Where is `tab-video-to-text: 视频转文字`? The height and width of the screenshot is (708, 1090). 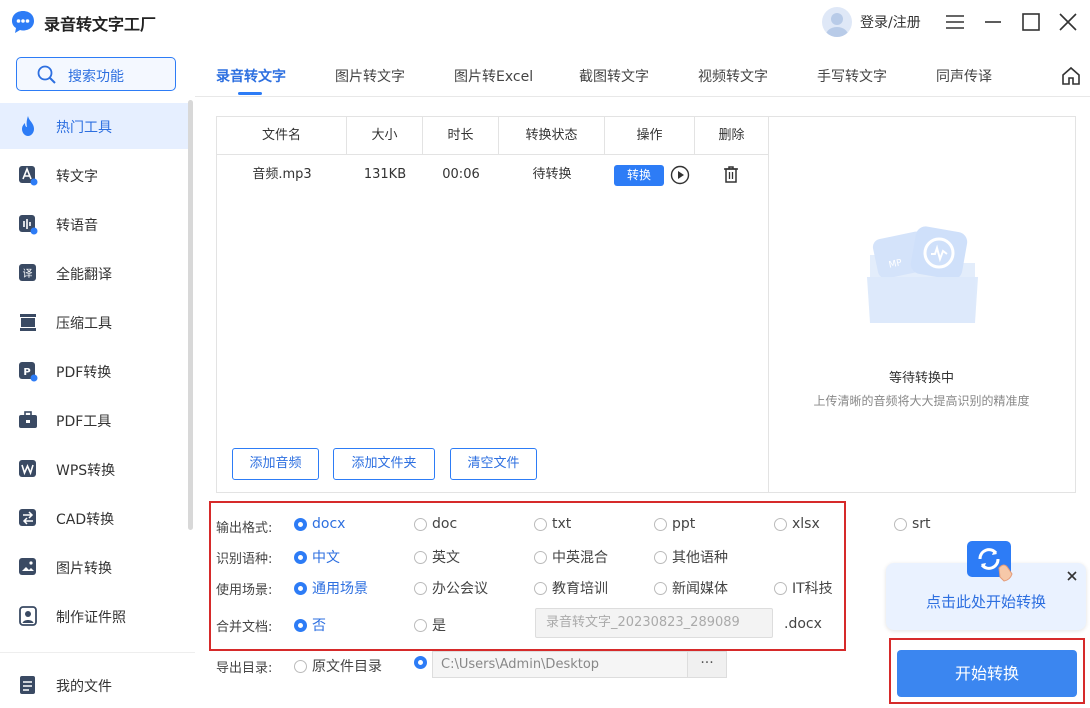 tab-video-to-text: 视频转文字 is located at coordinates (733, 76).